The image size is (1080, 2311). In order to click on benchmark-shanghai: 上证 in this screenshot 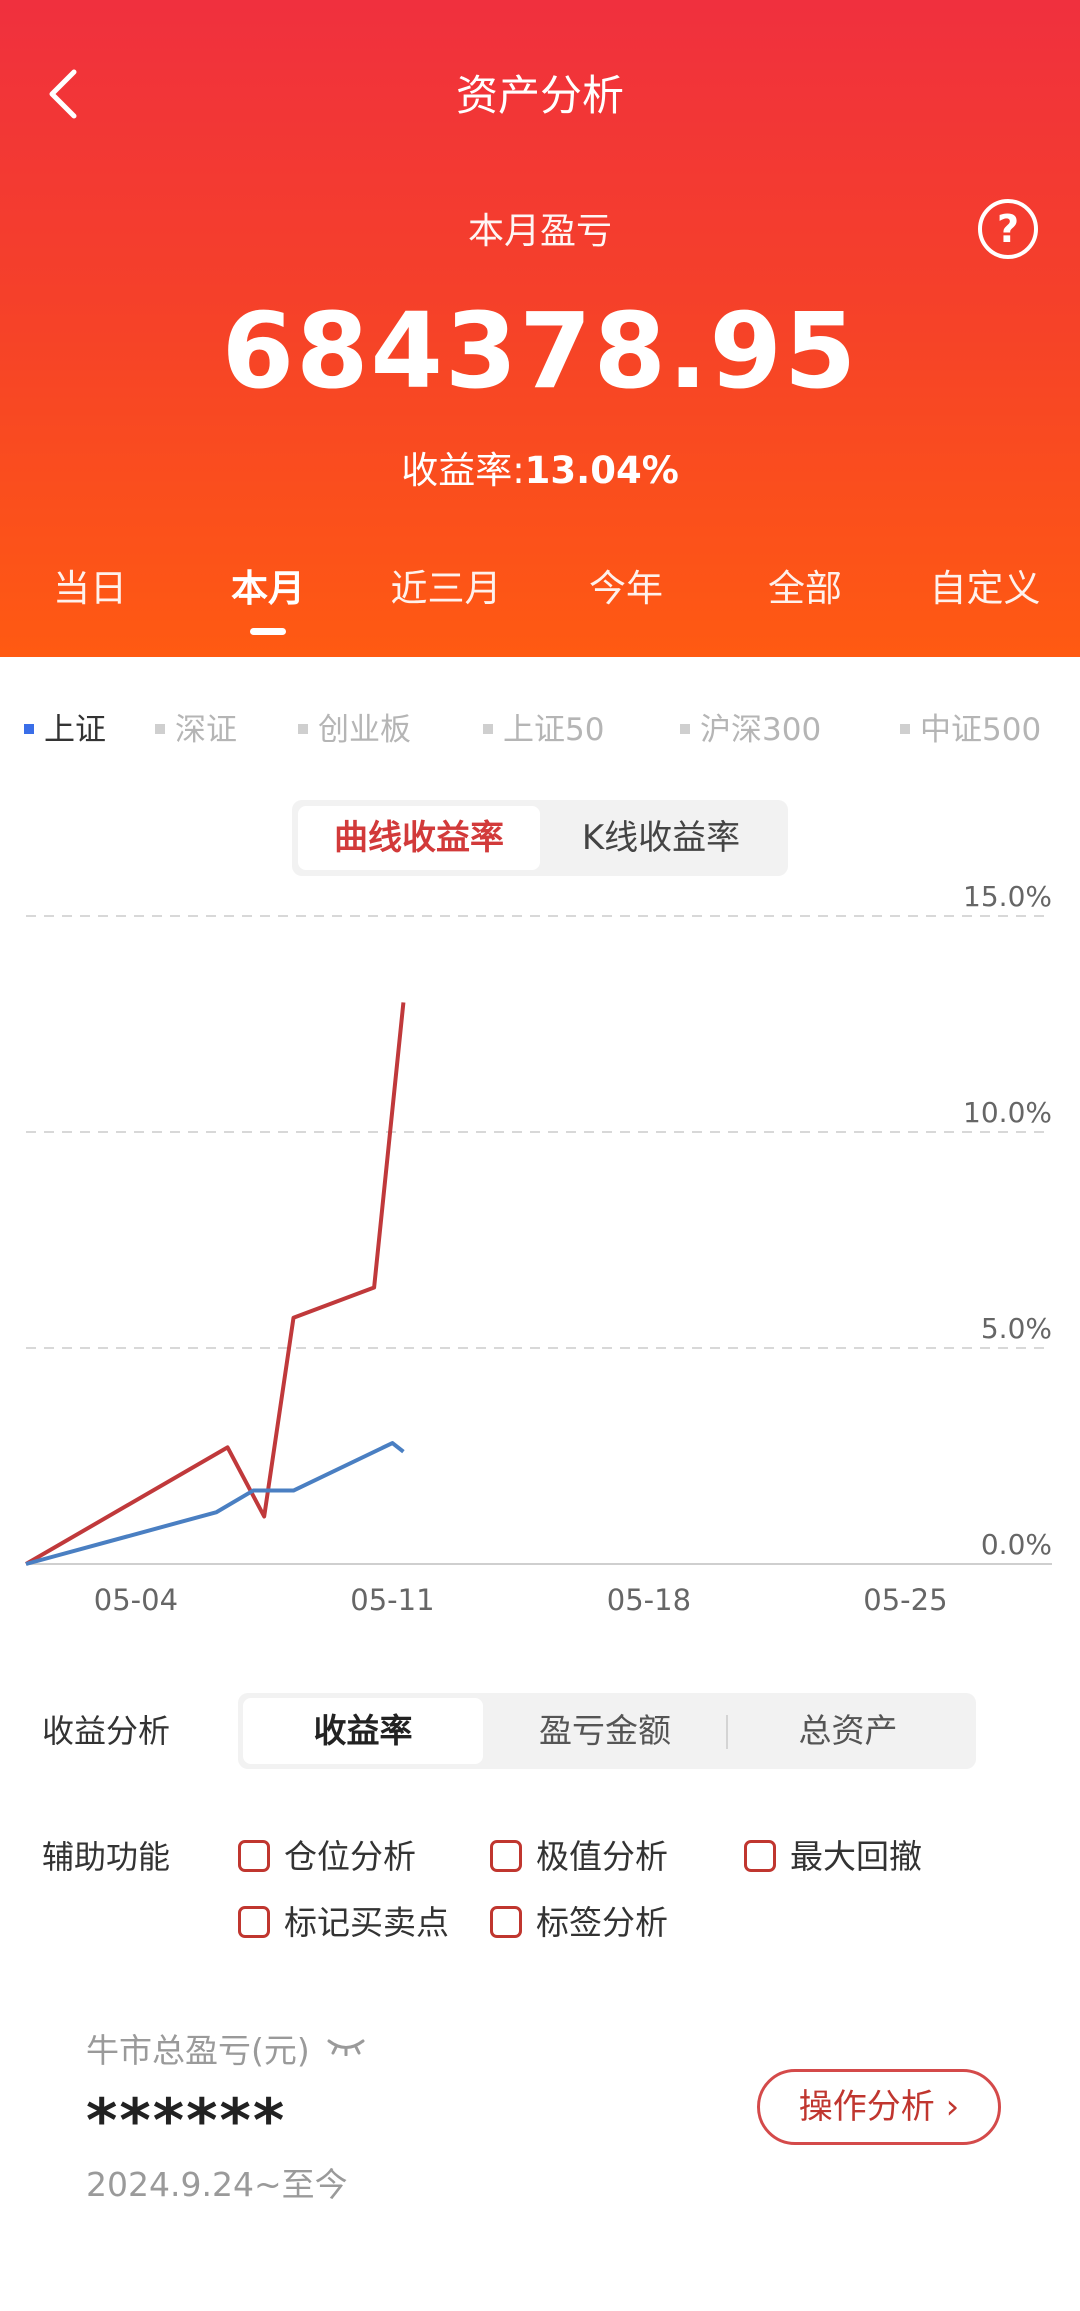, I will do `click(65, 726)`.